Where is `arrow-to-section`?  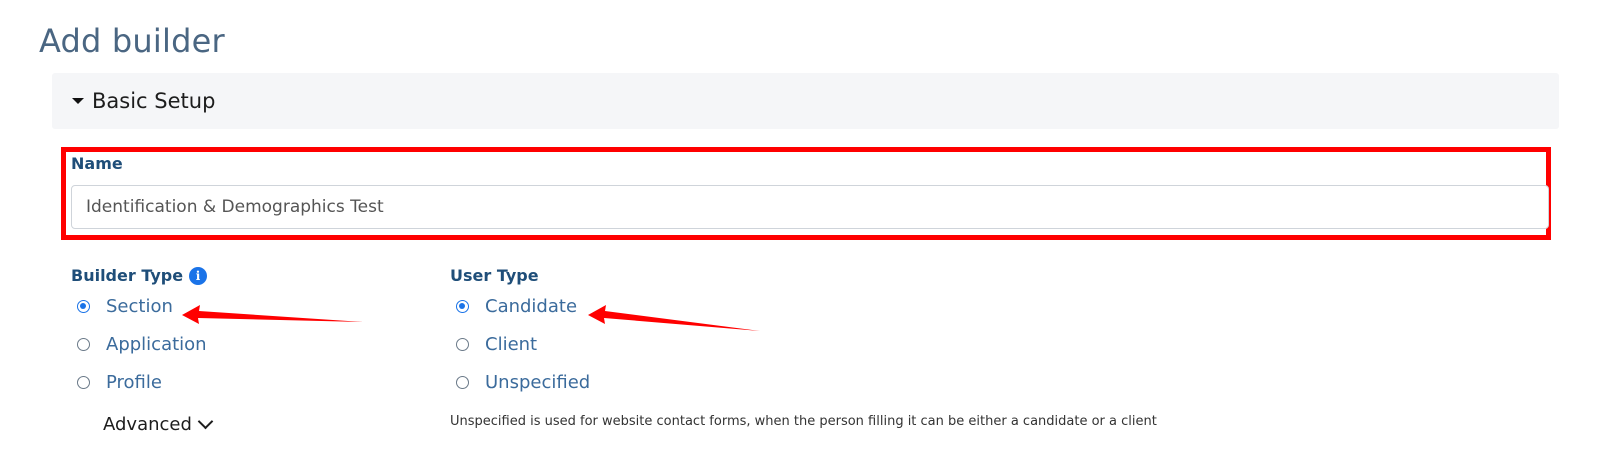 arrow-to-section is located at coordinates (272, 314).